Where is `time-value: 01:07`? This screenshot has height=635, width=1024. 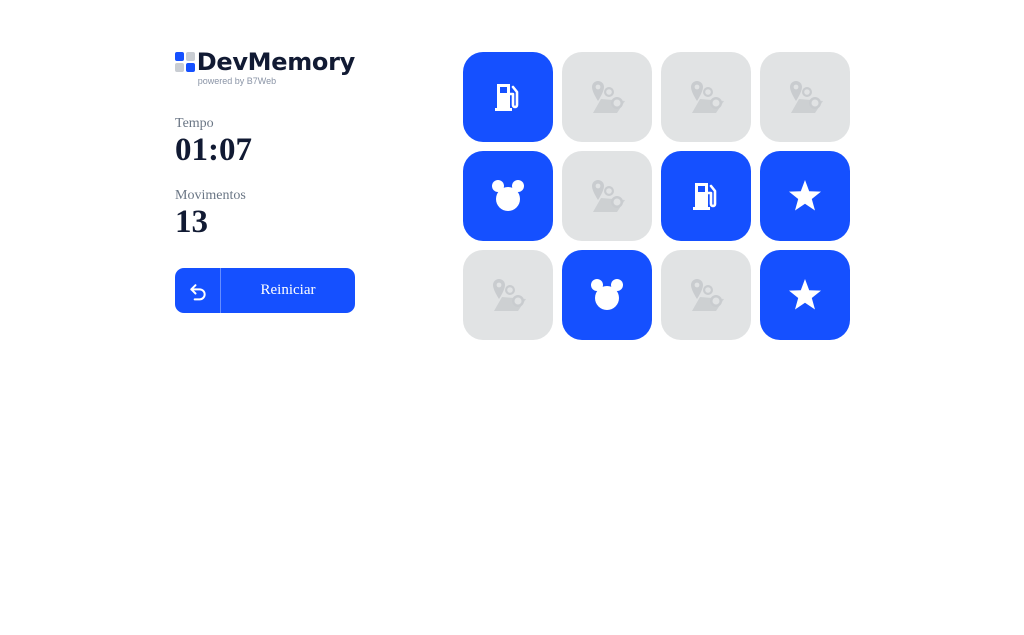 time-value: 01:07 is located at coordinates (213, 150).